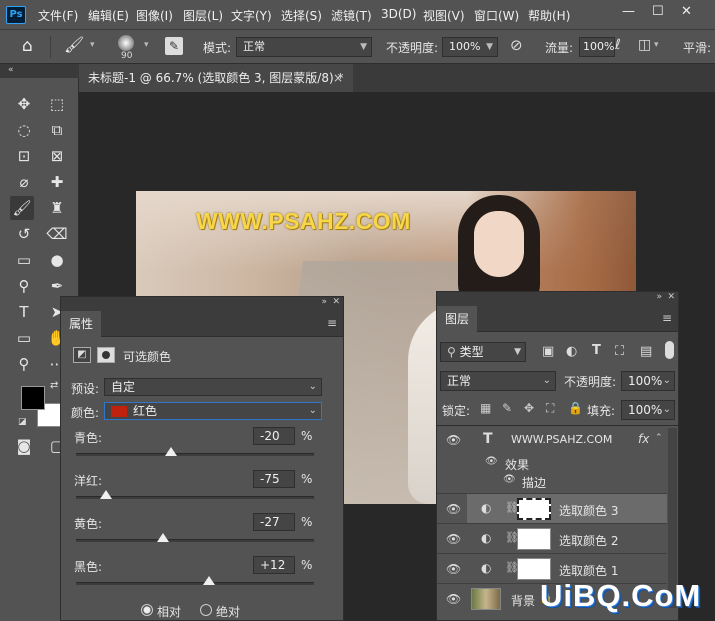 This screenshot has width=715, height=621. I want to click on move-tool-icon: ✥, so click(24, 104).